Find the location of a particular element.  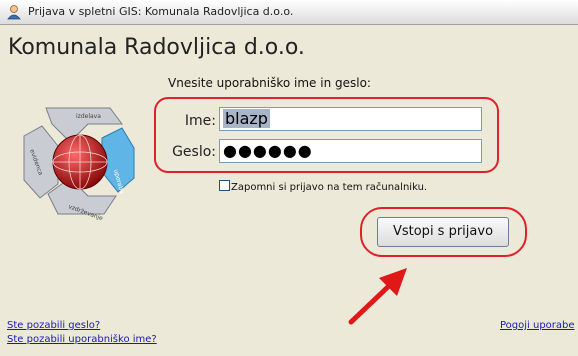

username-value: blazp is located at coordinates (246, 118).